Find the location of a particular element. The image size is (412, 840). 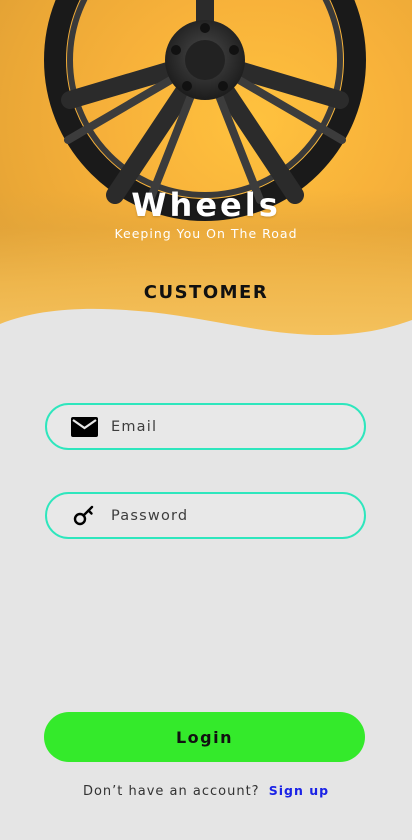

brand-title: Wheels is located at coordinates (206, 205).